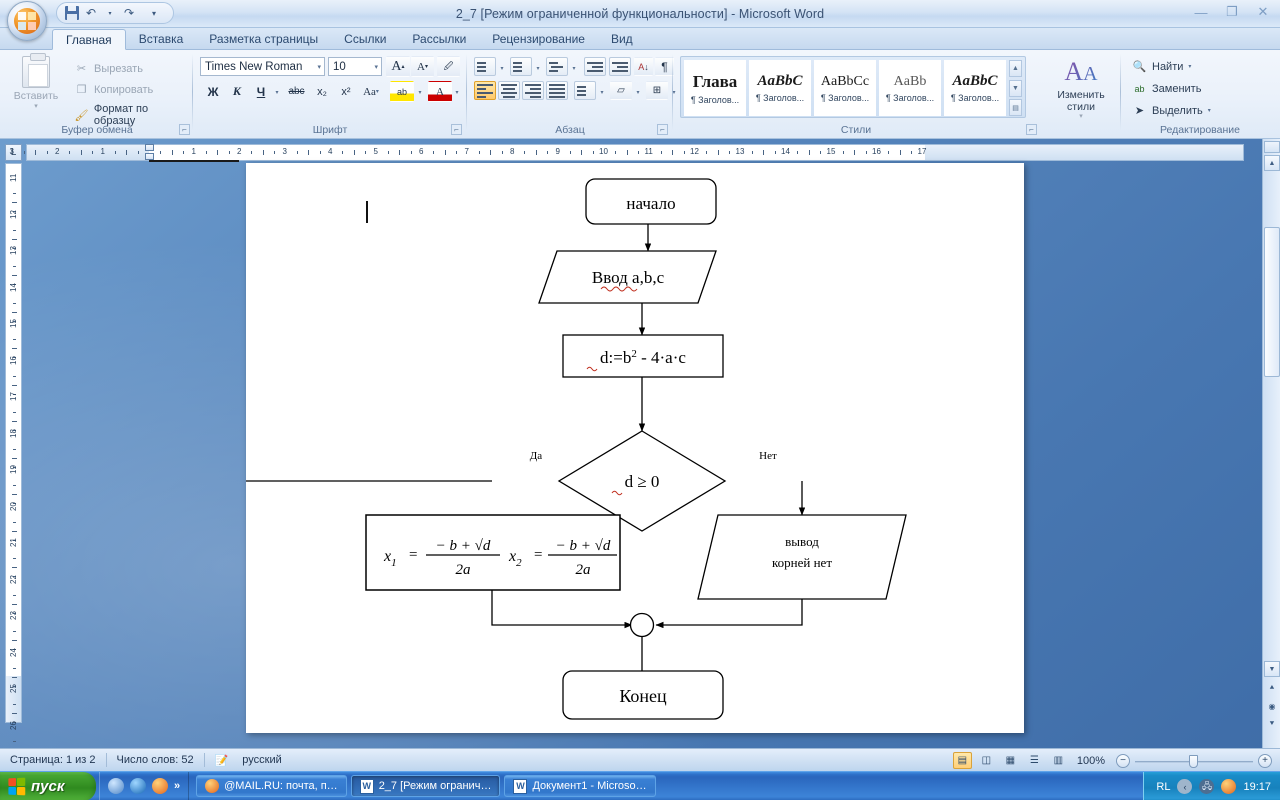 This screenshot has height=800, width=1280. Describe the element at coordinates (402, 91) in the screenshot. I see `text-highlight-button: ab` at that location.